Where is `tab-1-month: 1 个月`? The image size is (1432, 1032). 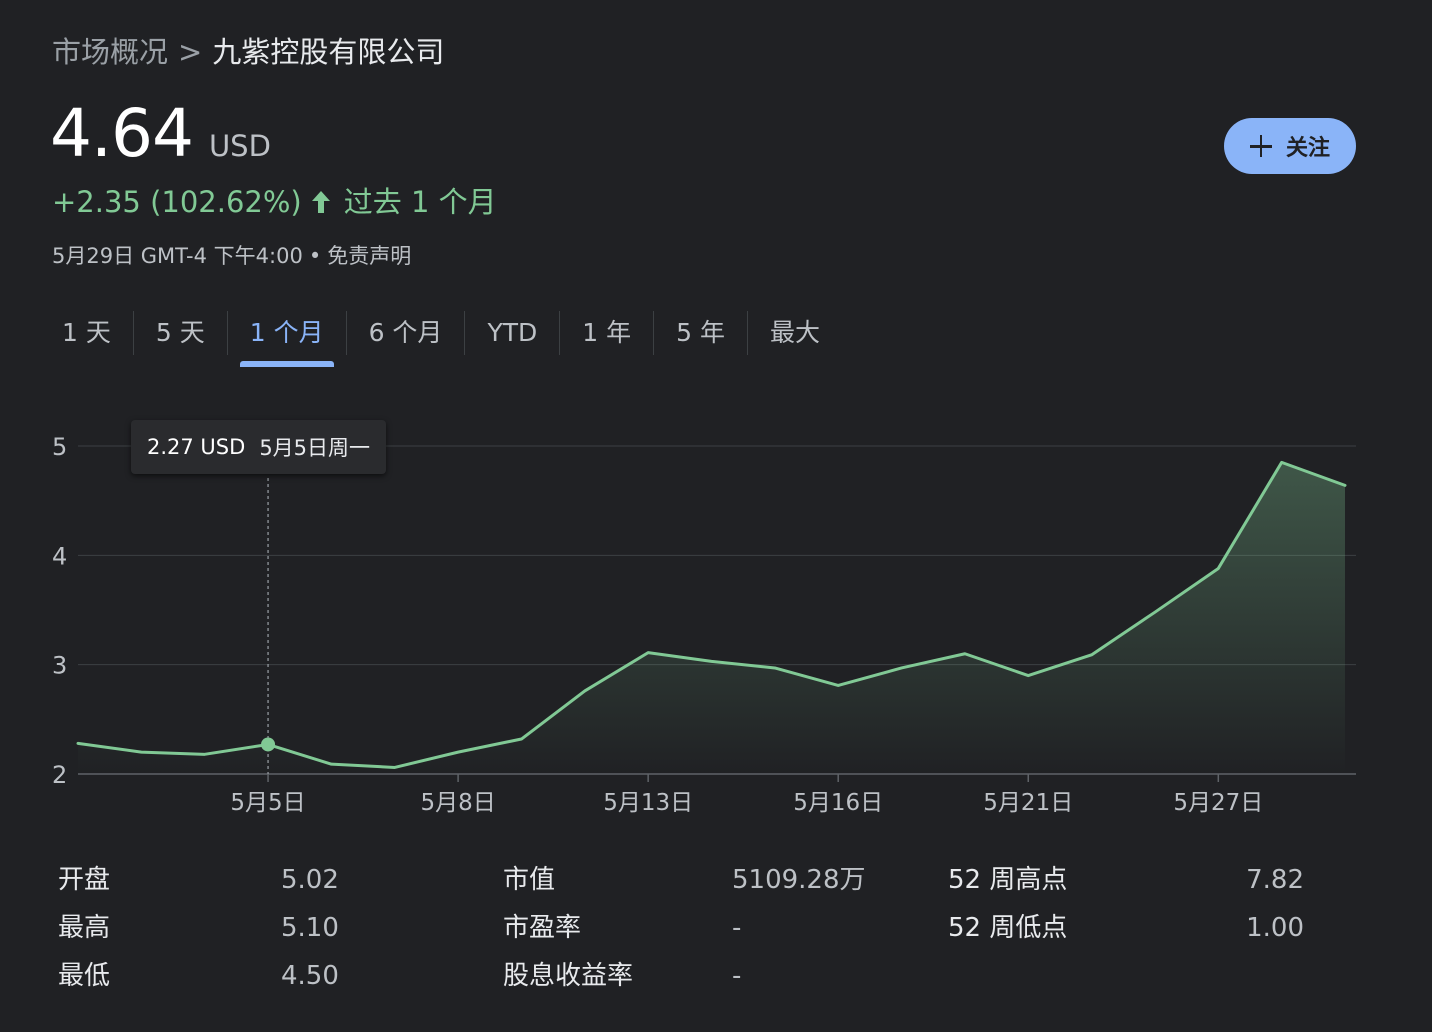 tab-1-month: 1 个月 is located at coordinates (287, 336).